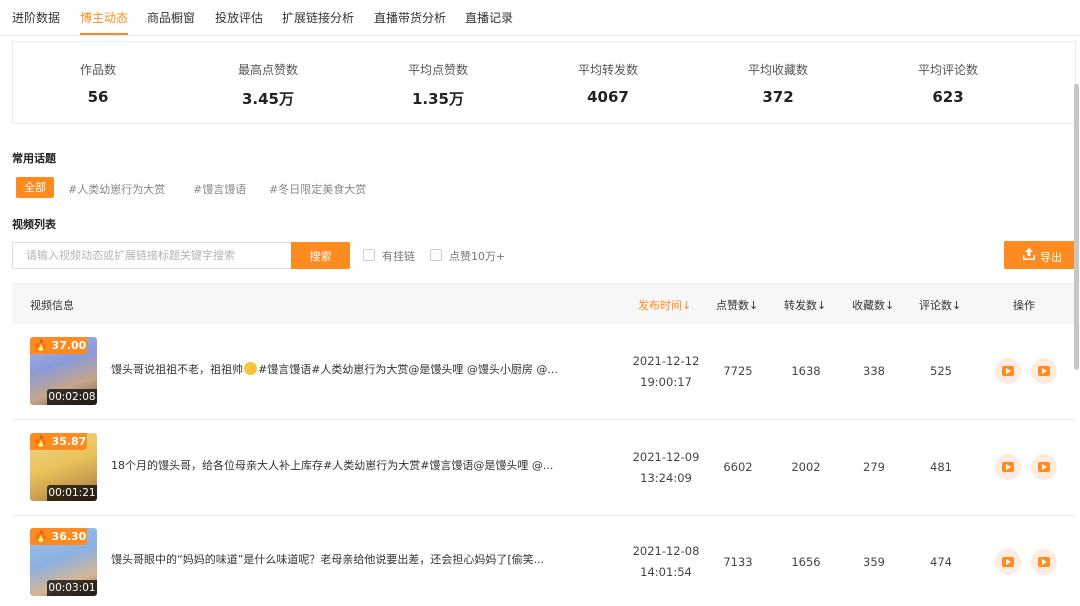 This screenshot has width=1080, height=606. What do you see at coordinates (72, 588) in the screenshot?
I see `duration-badge: 00:03:01` at bounding box center [72, 588].